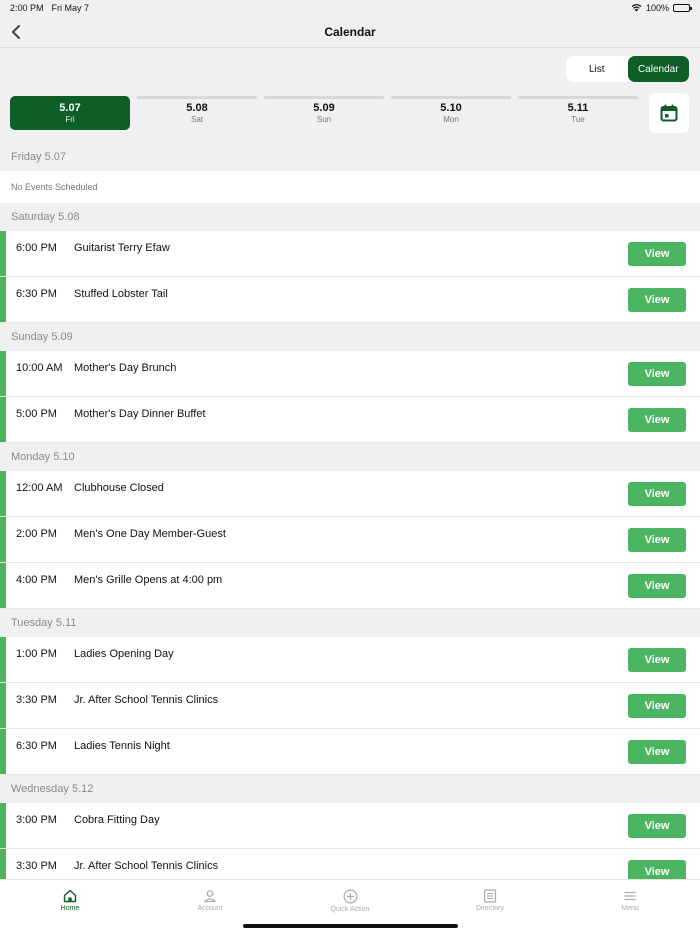  I want to click on tab-label: Account, so click(210, 908).